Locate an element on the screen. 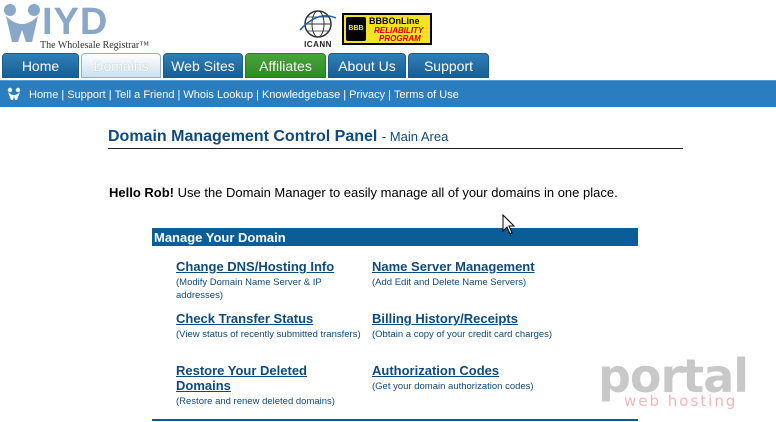  tab-about-us: About Us is located at coordinates (367, 65).